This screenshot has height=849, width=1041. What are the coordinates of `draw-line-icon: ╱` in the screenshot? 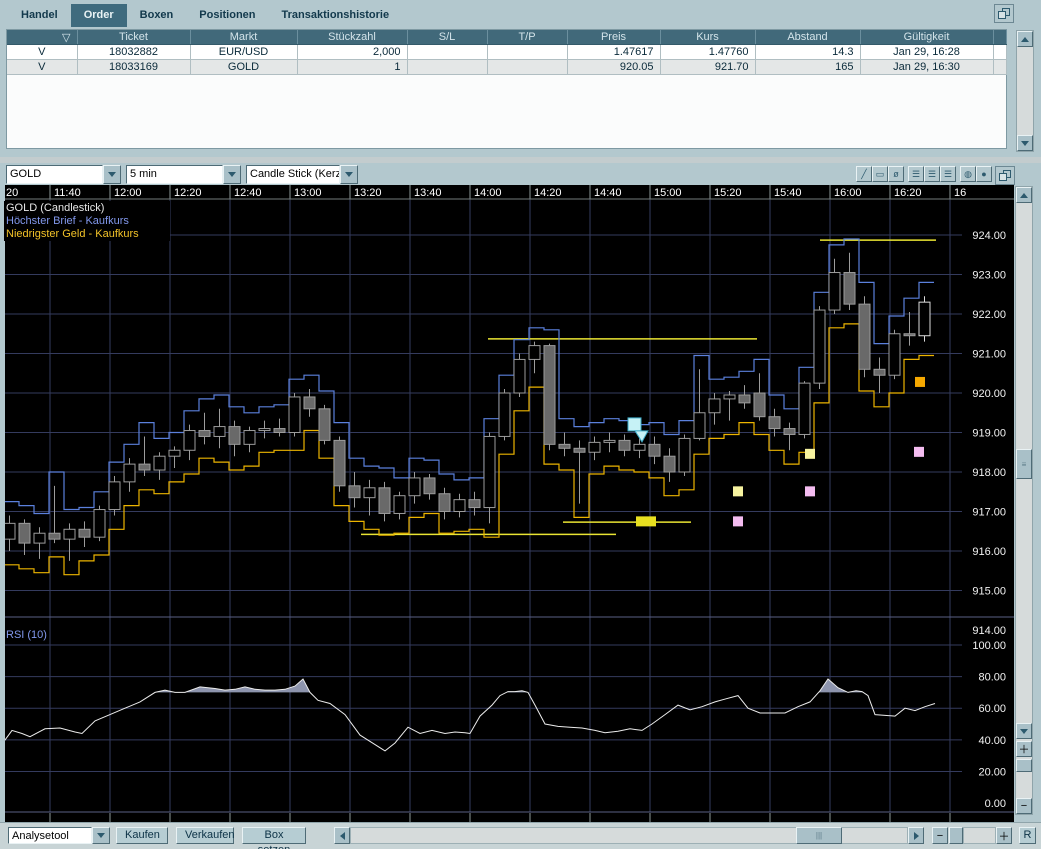 It's located at (864, 174).